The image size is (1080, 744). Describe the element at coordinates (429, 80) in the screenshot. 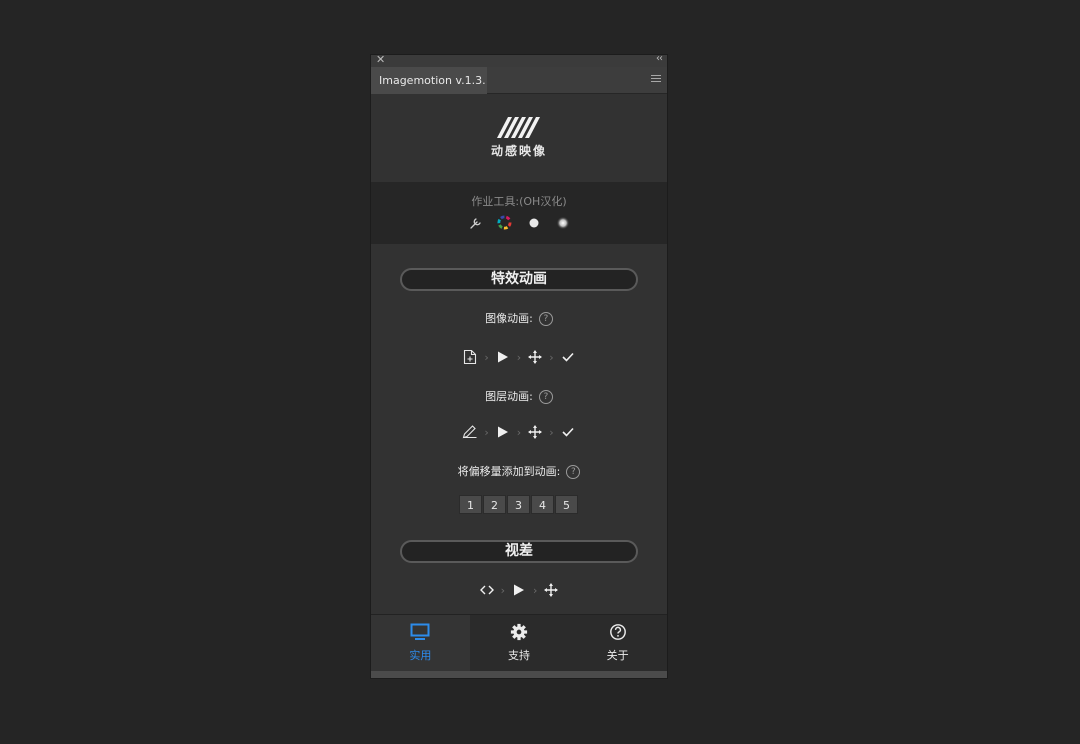

I see `panel-tab-title: Imagemotion v.1.3.` at that location.